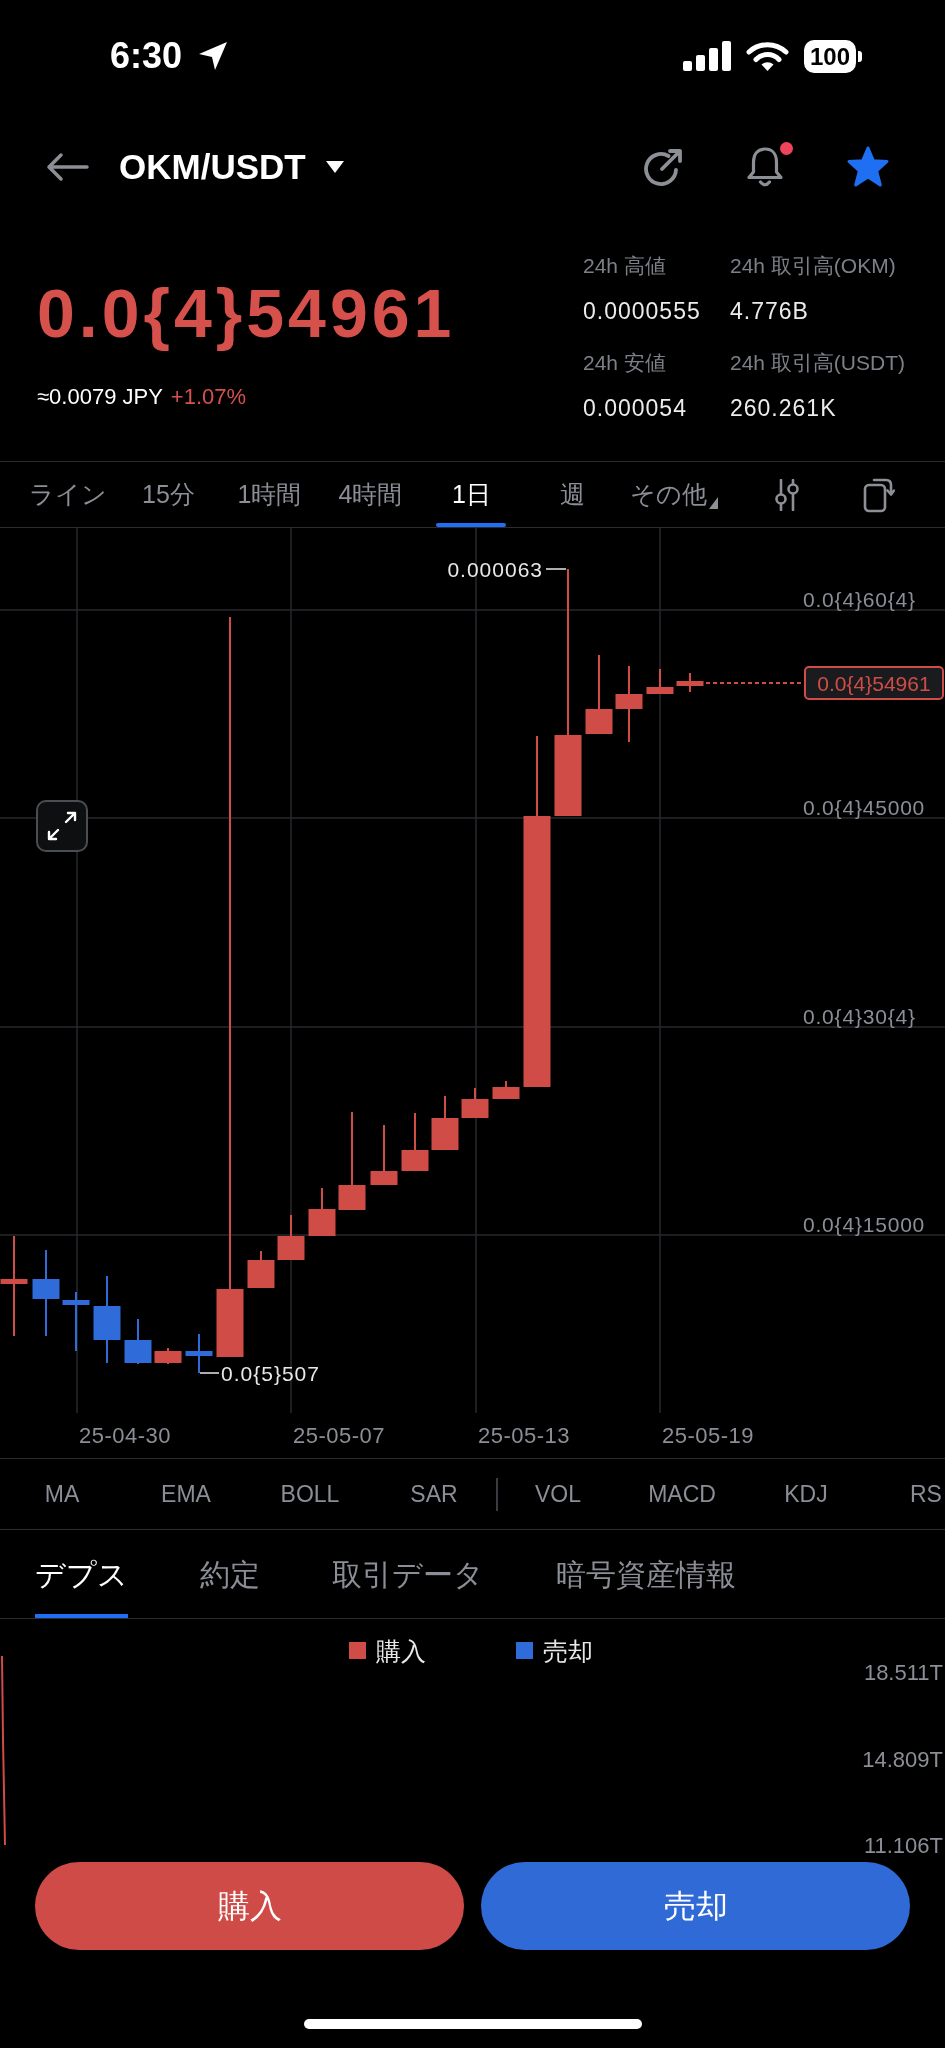 The height and width of the screenshot is (2048, 945). I want to click on depth-axis-label: 11.106T, so click(903, 1845).